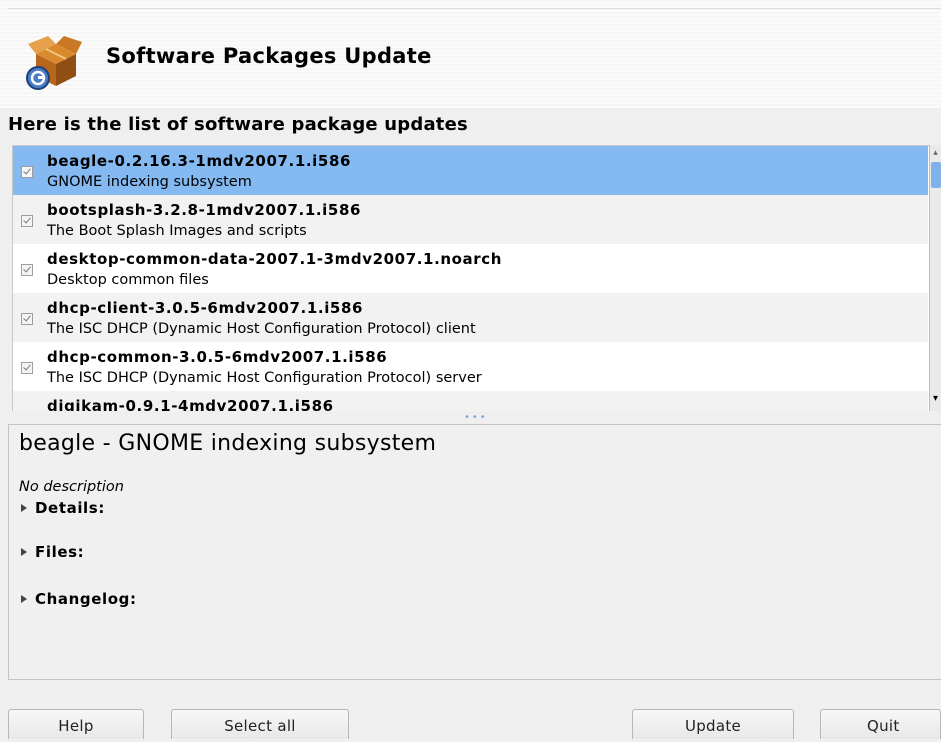 Image resolution: width=941 pixels, height=742 pixels. Describe the element at coordinates (149, 182) in the screenshot. I see `package-description: GNOME indexing subsystem` at that location.